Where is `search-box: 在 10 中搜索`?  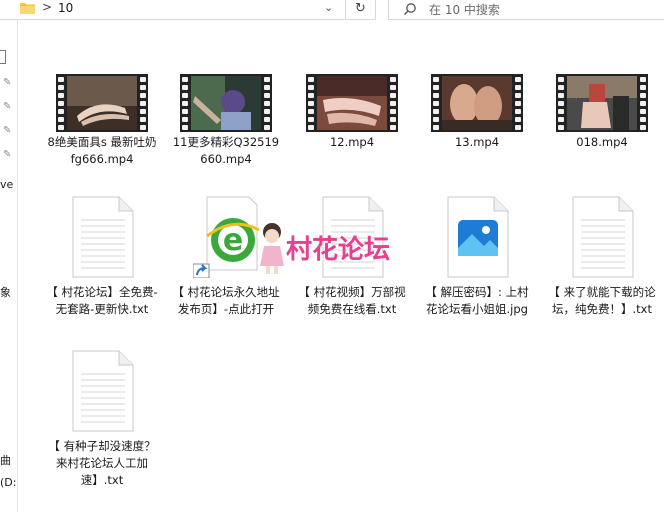 search-box: 在 10 中搜索 is located at coordinates (526, 10).